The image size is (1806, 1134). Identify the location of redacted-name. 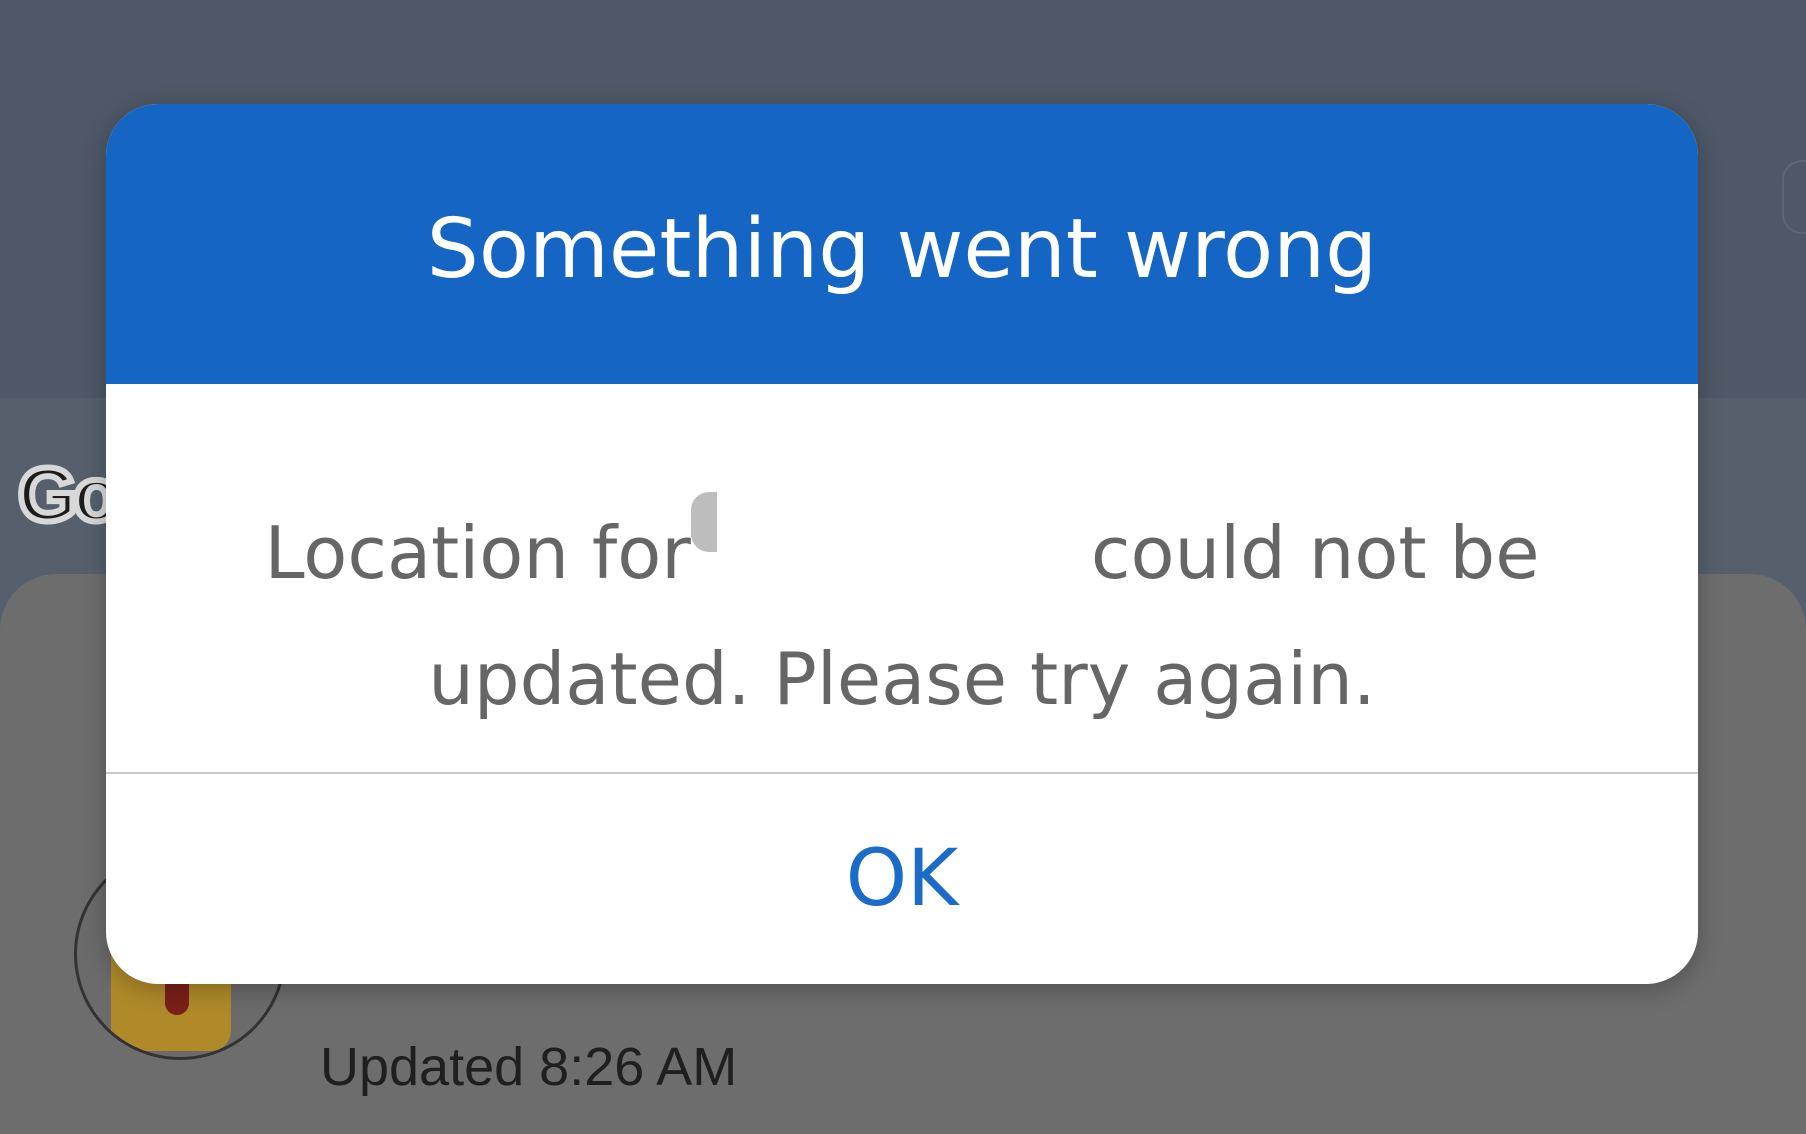
(890, 550).